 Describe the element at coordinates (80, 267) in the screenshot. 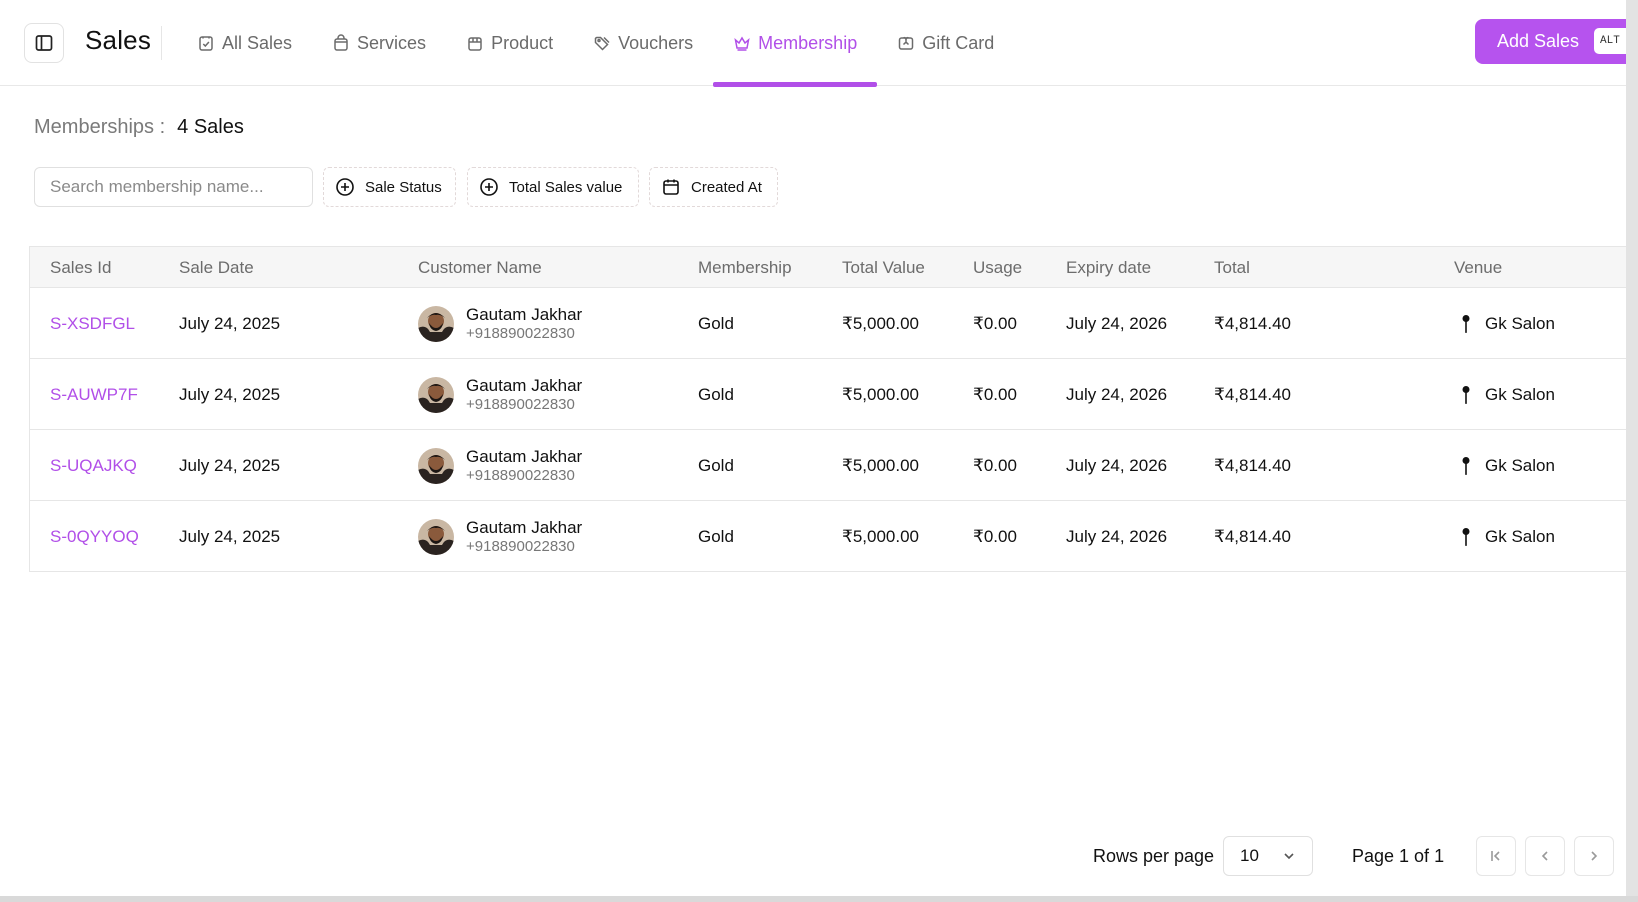

I see `col-sales-id: Sales Id` at that location.